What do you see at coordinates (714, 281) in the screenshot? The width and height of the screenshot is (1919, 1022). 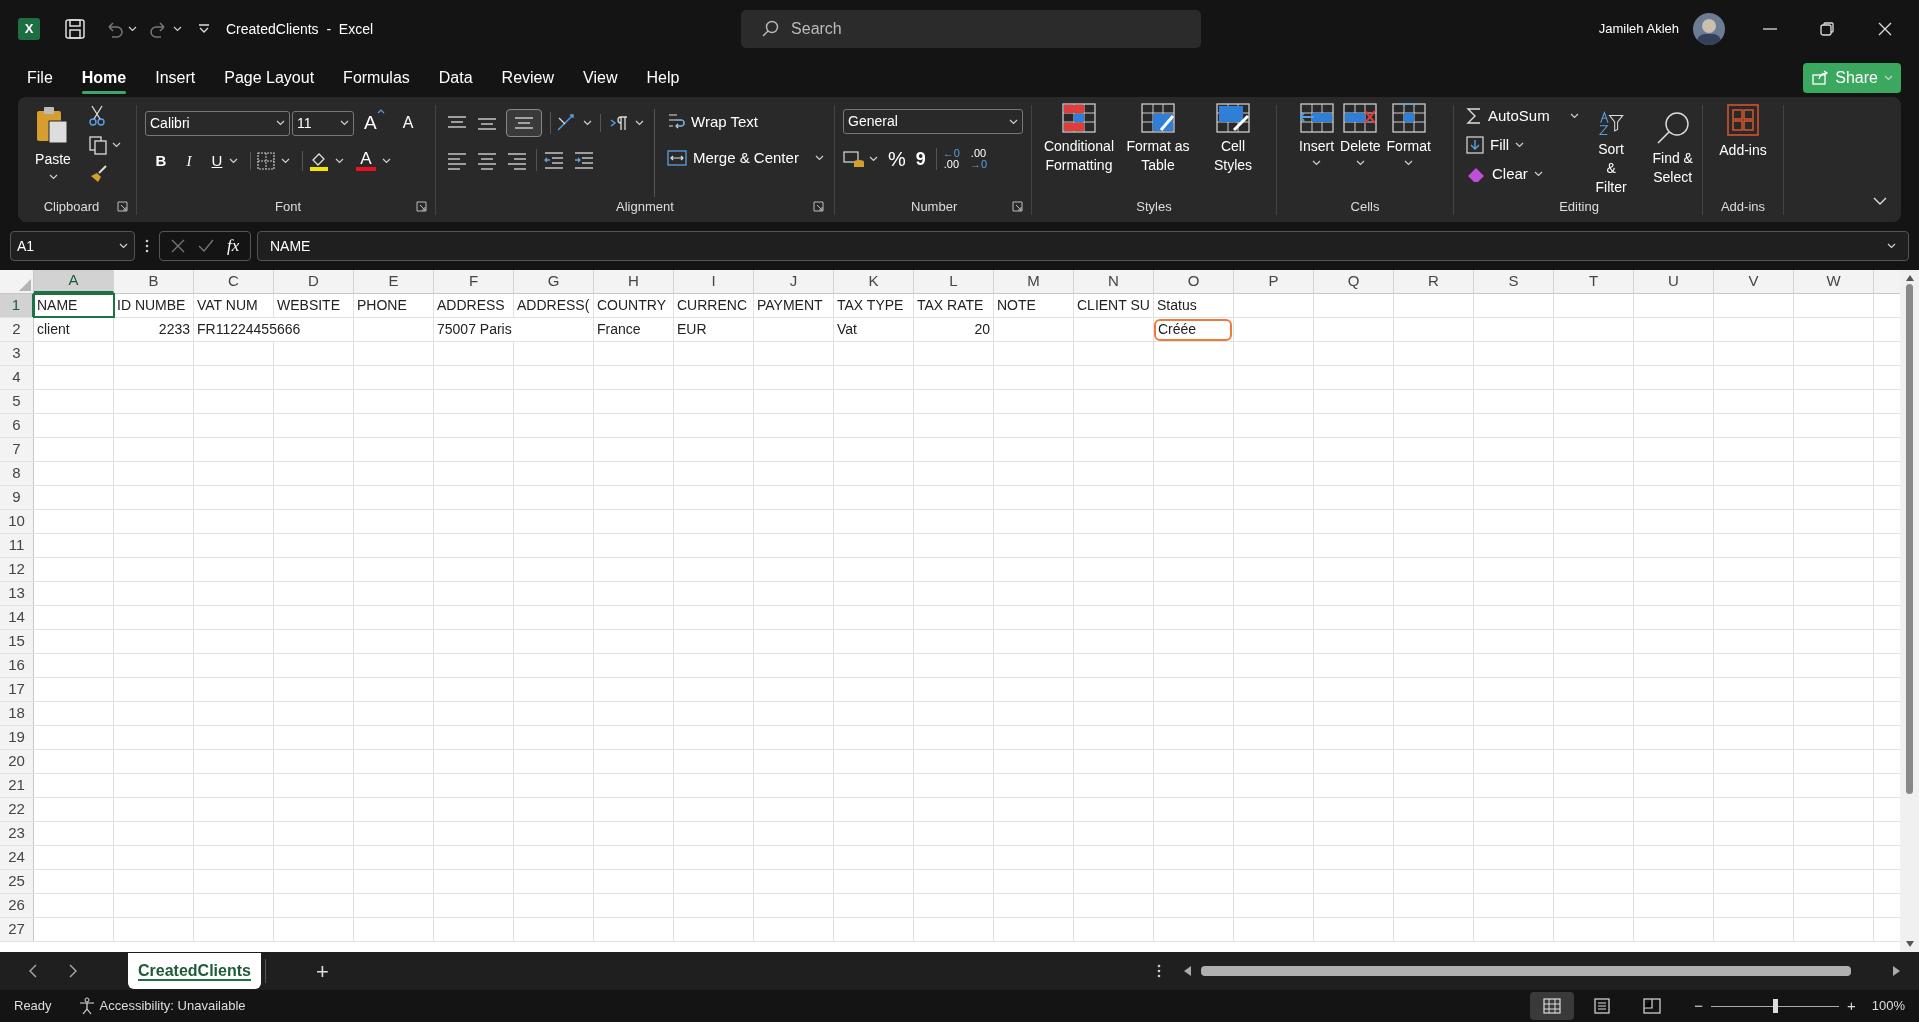 I see `column-header: I` at bounding box center [714, 281].